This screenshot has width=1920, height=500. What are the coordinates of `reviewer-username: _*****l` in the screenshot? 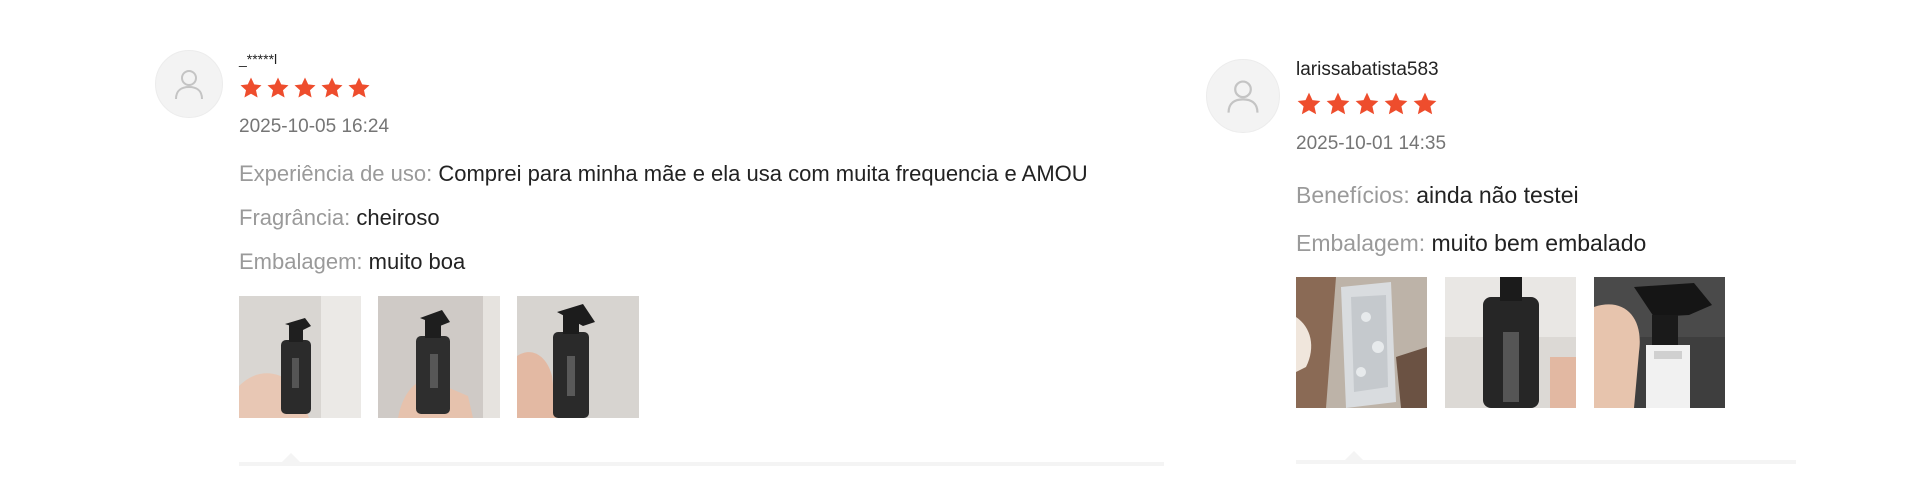 It's located at (258, 59).